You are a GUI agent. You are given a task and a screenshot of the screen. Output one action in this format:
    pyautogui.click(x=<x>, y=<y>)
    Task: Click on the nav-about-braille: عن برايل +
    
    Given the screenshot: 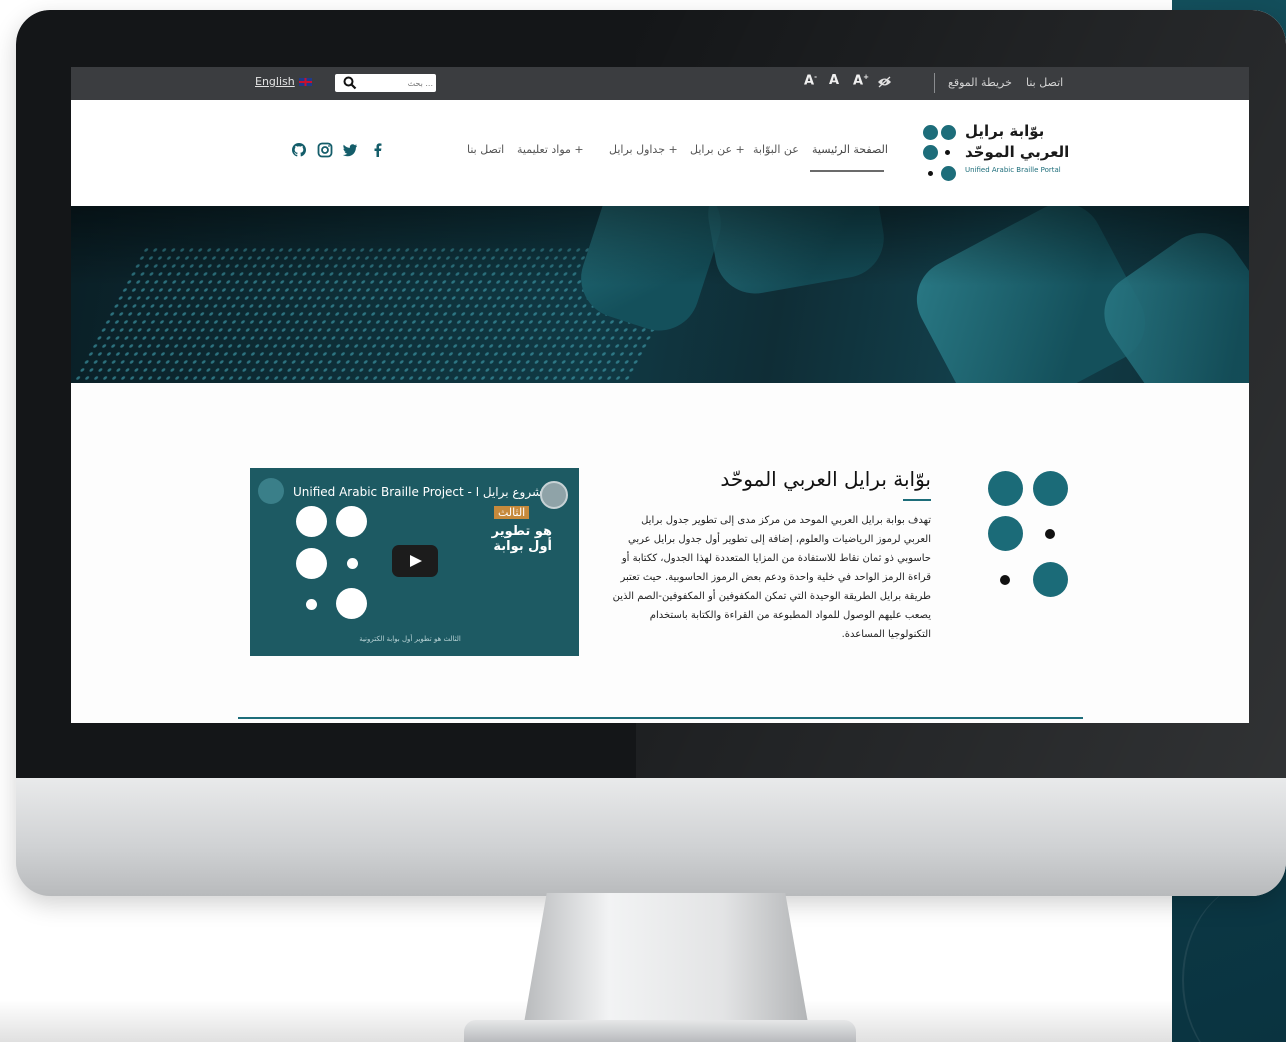 What is the action you would take?
    pyautogui.click(x=717, y=149)
    